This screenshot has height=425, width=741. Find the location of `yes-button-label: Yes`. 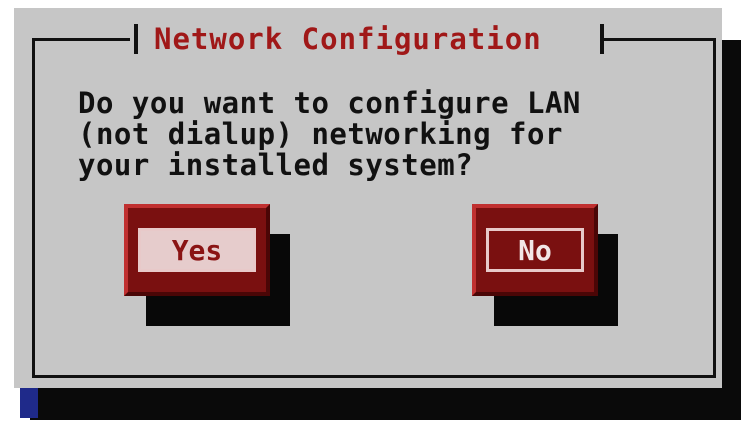

yes-button-label: Yes is located at coordinates (197, 250).